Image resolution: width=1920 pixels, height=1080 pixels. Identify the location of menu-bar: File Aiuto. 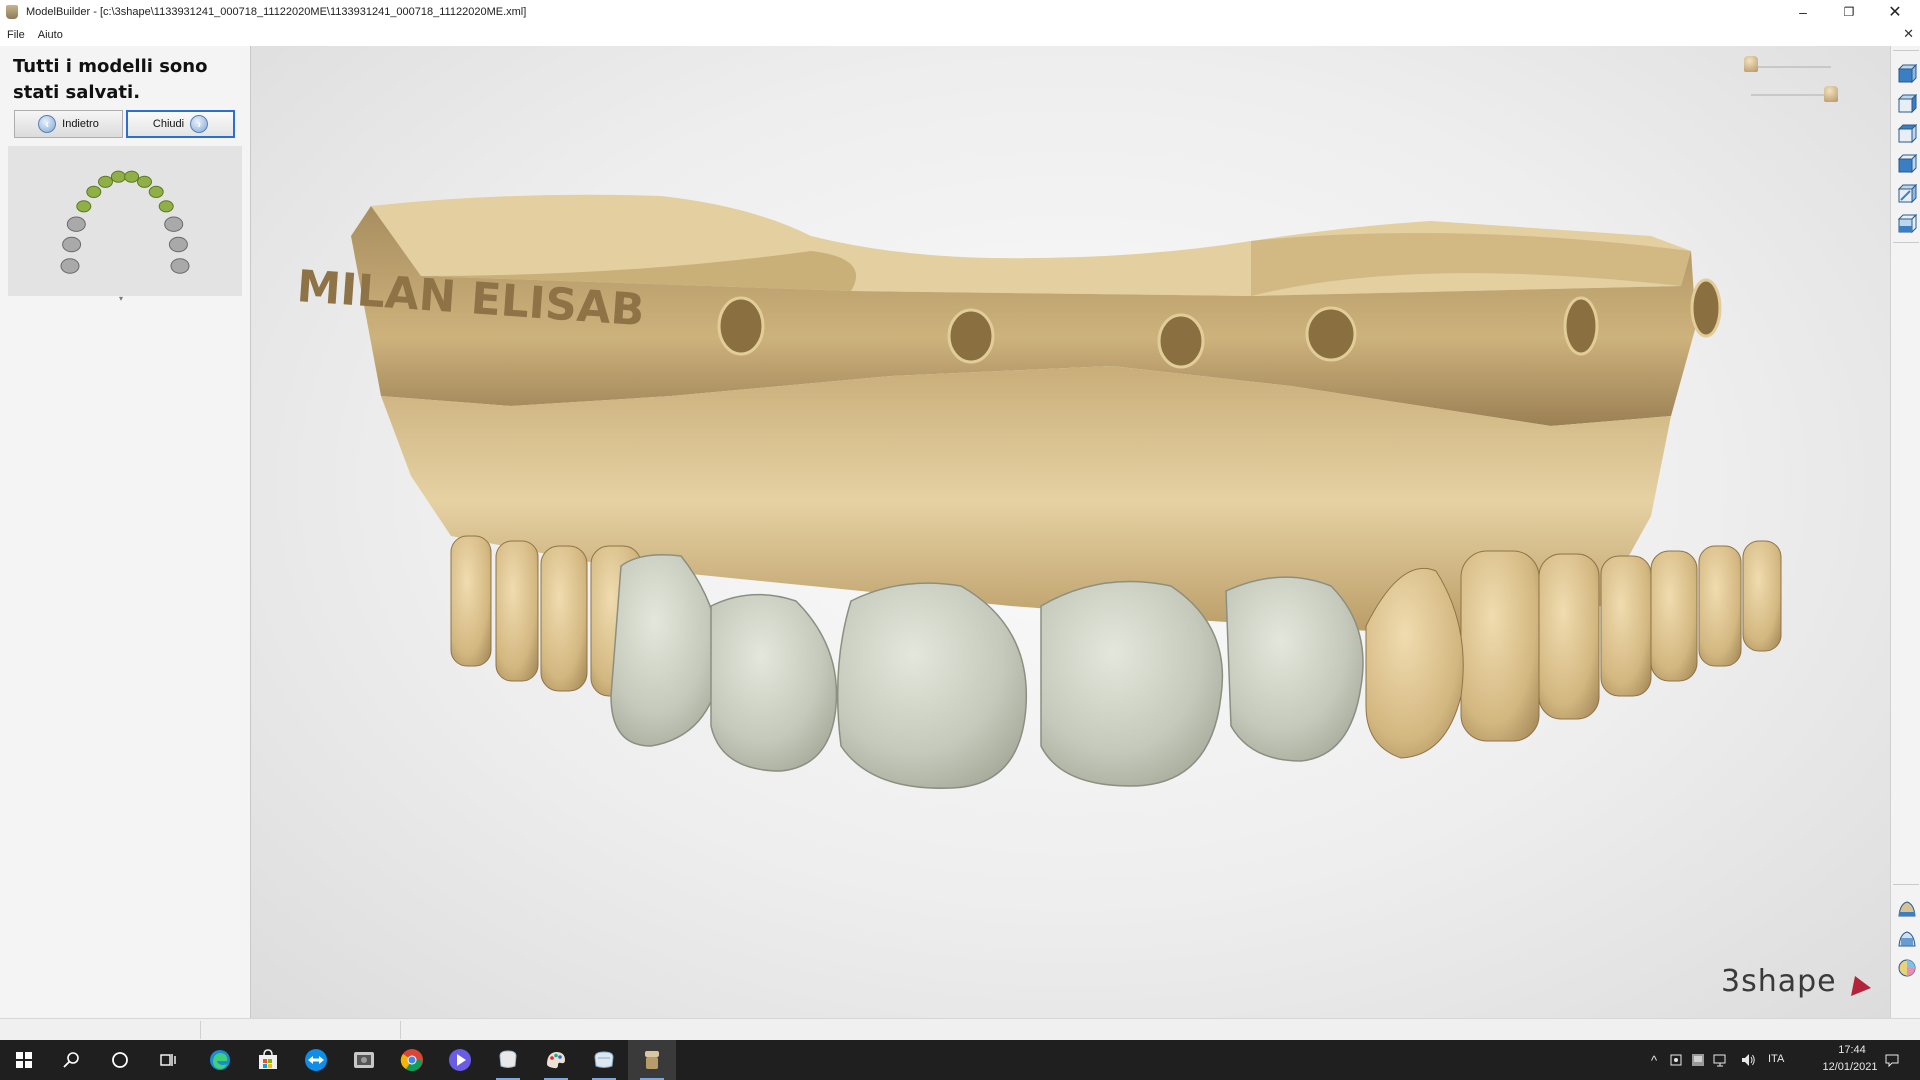
(960, 35).